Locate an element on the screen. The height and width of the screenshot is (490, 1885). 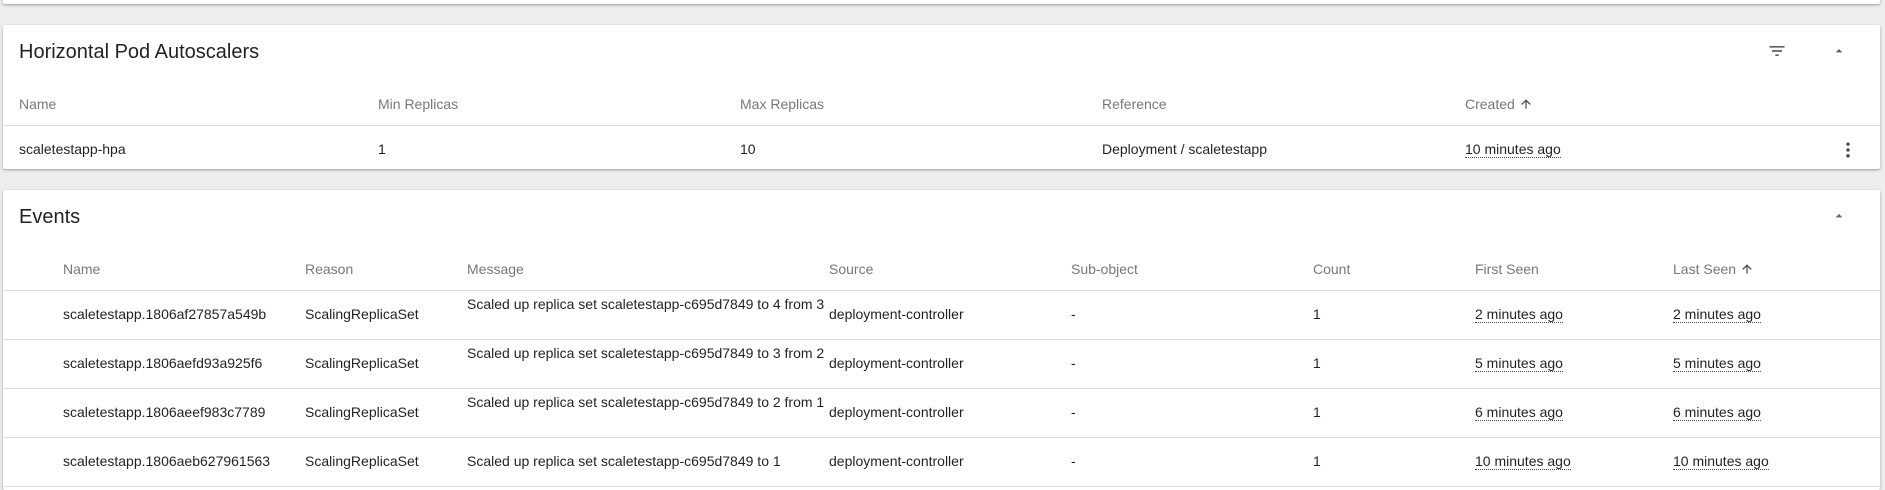
col-count: Count is located at coordinates (1331, 269).